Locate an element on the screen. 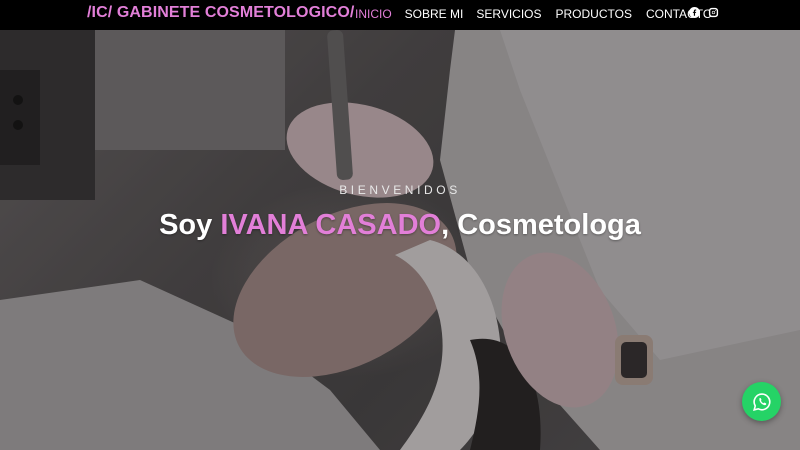  whatsapp-button is located at coordinates (761, 401).